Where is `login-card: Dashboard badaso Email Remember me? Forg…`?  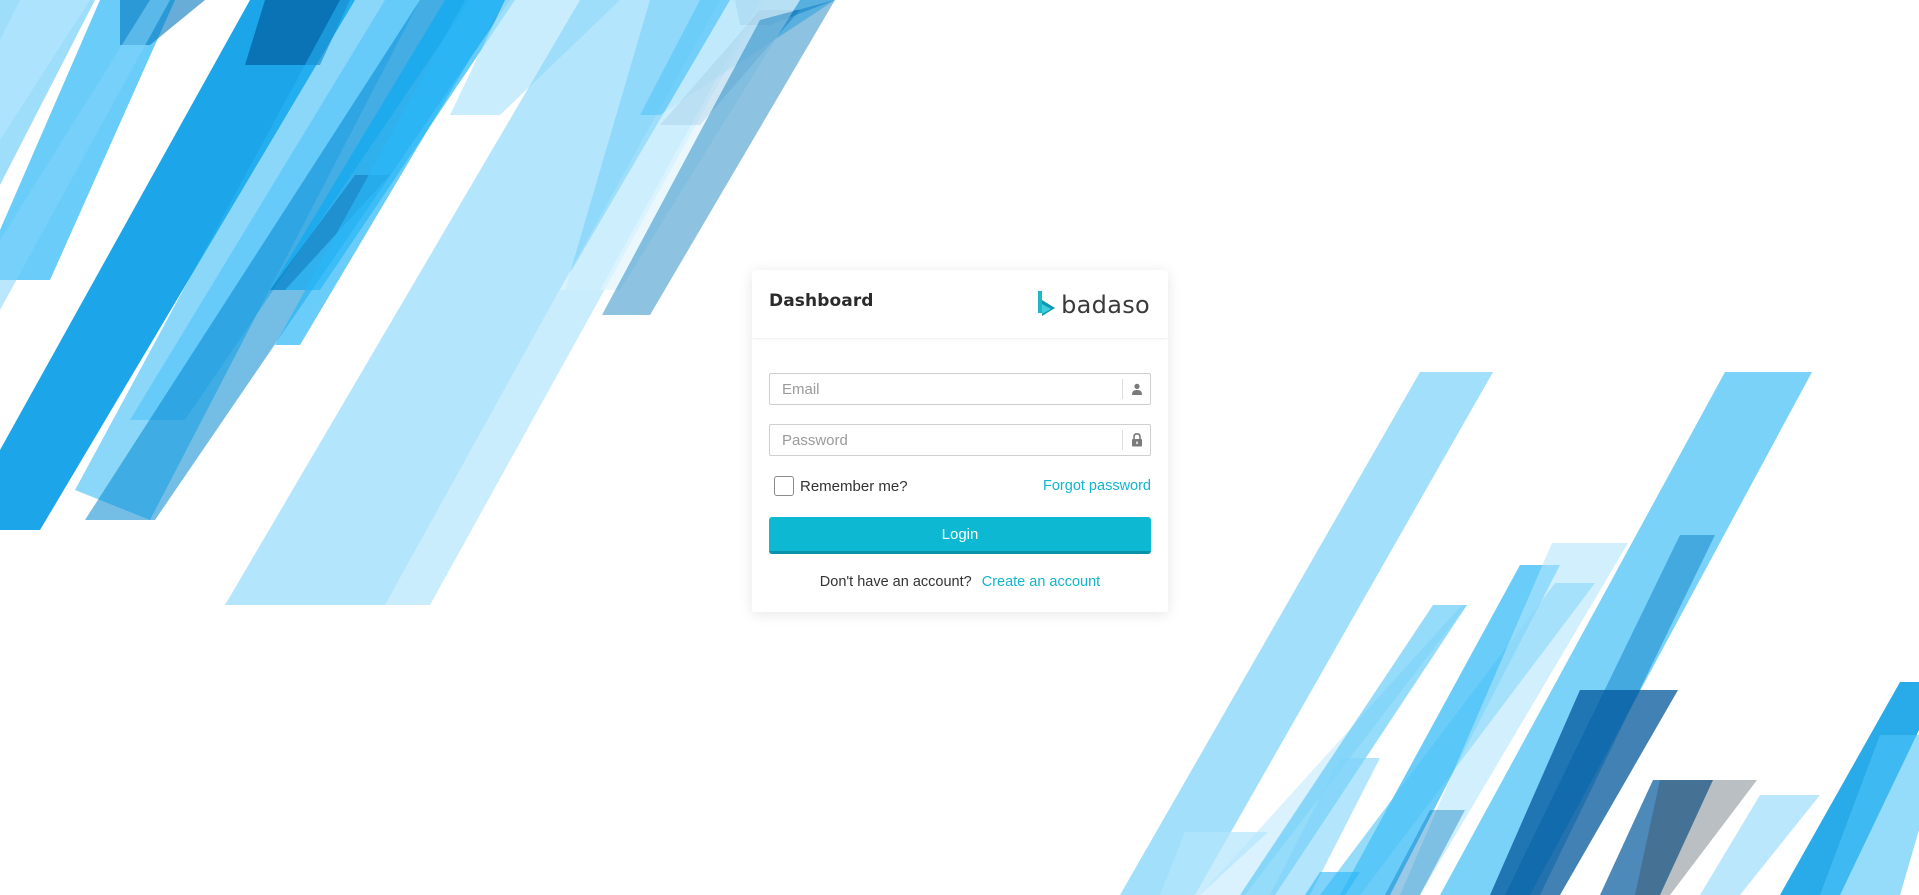 login-card: Dashboard badaso Email Remember me? Forg… is located at coordinates (960, 441).